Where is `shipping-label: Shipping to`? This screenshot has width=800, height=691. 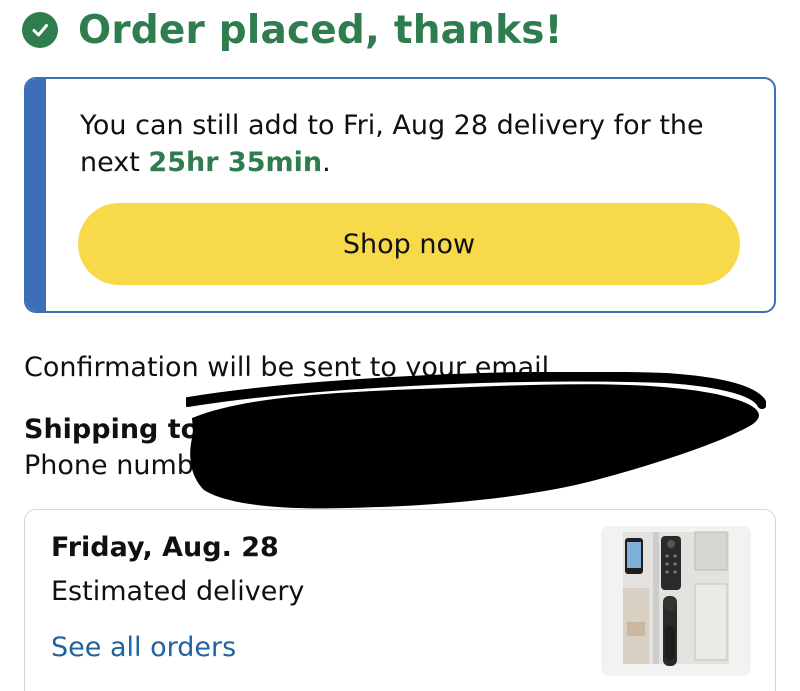
shipping-label: Shipping to is located at coordinates (112, 429).